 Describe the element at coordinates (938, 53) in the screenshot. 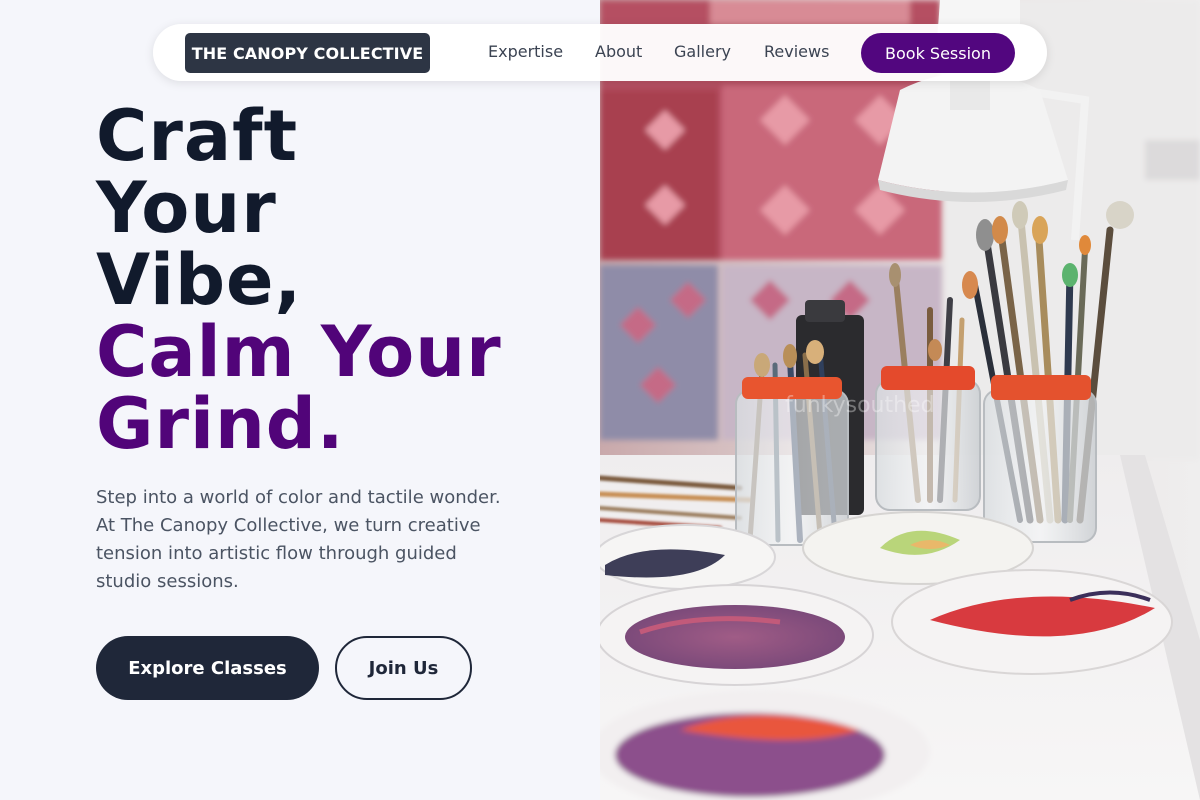

I see `book-session-button: Book Session` at that location.